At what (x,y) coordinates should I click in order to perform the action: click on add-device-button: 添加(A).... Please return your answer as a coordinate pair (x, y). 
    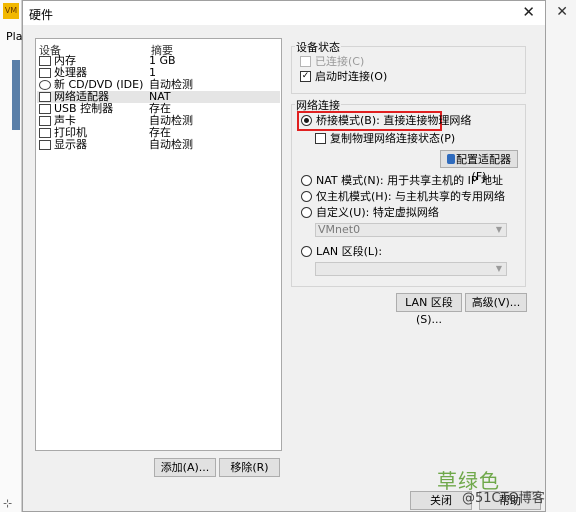
    Looking at the image, I should click on (185, 467).